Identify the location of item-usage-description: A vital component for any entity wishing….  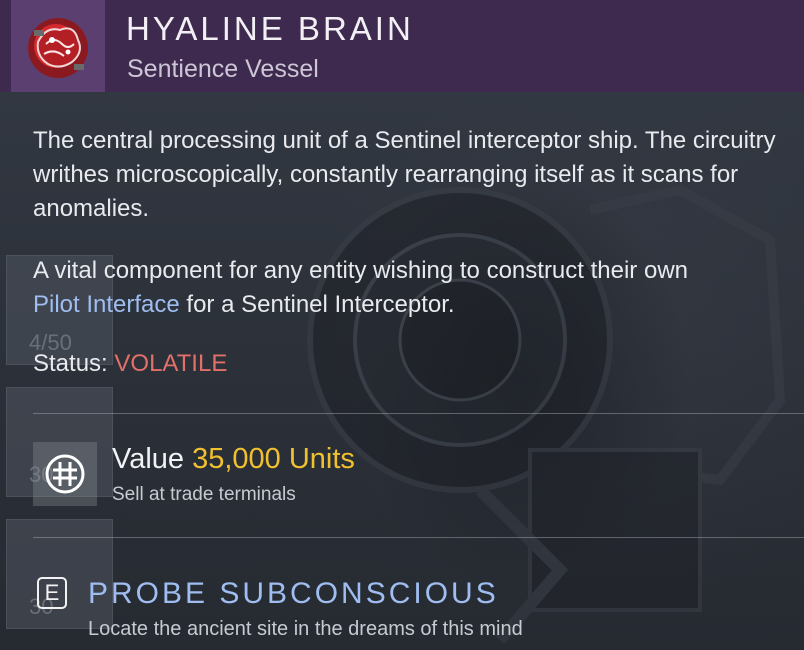
(413, 288).